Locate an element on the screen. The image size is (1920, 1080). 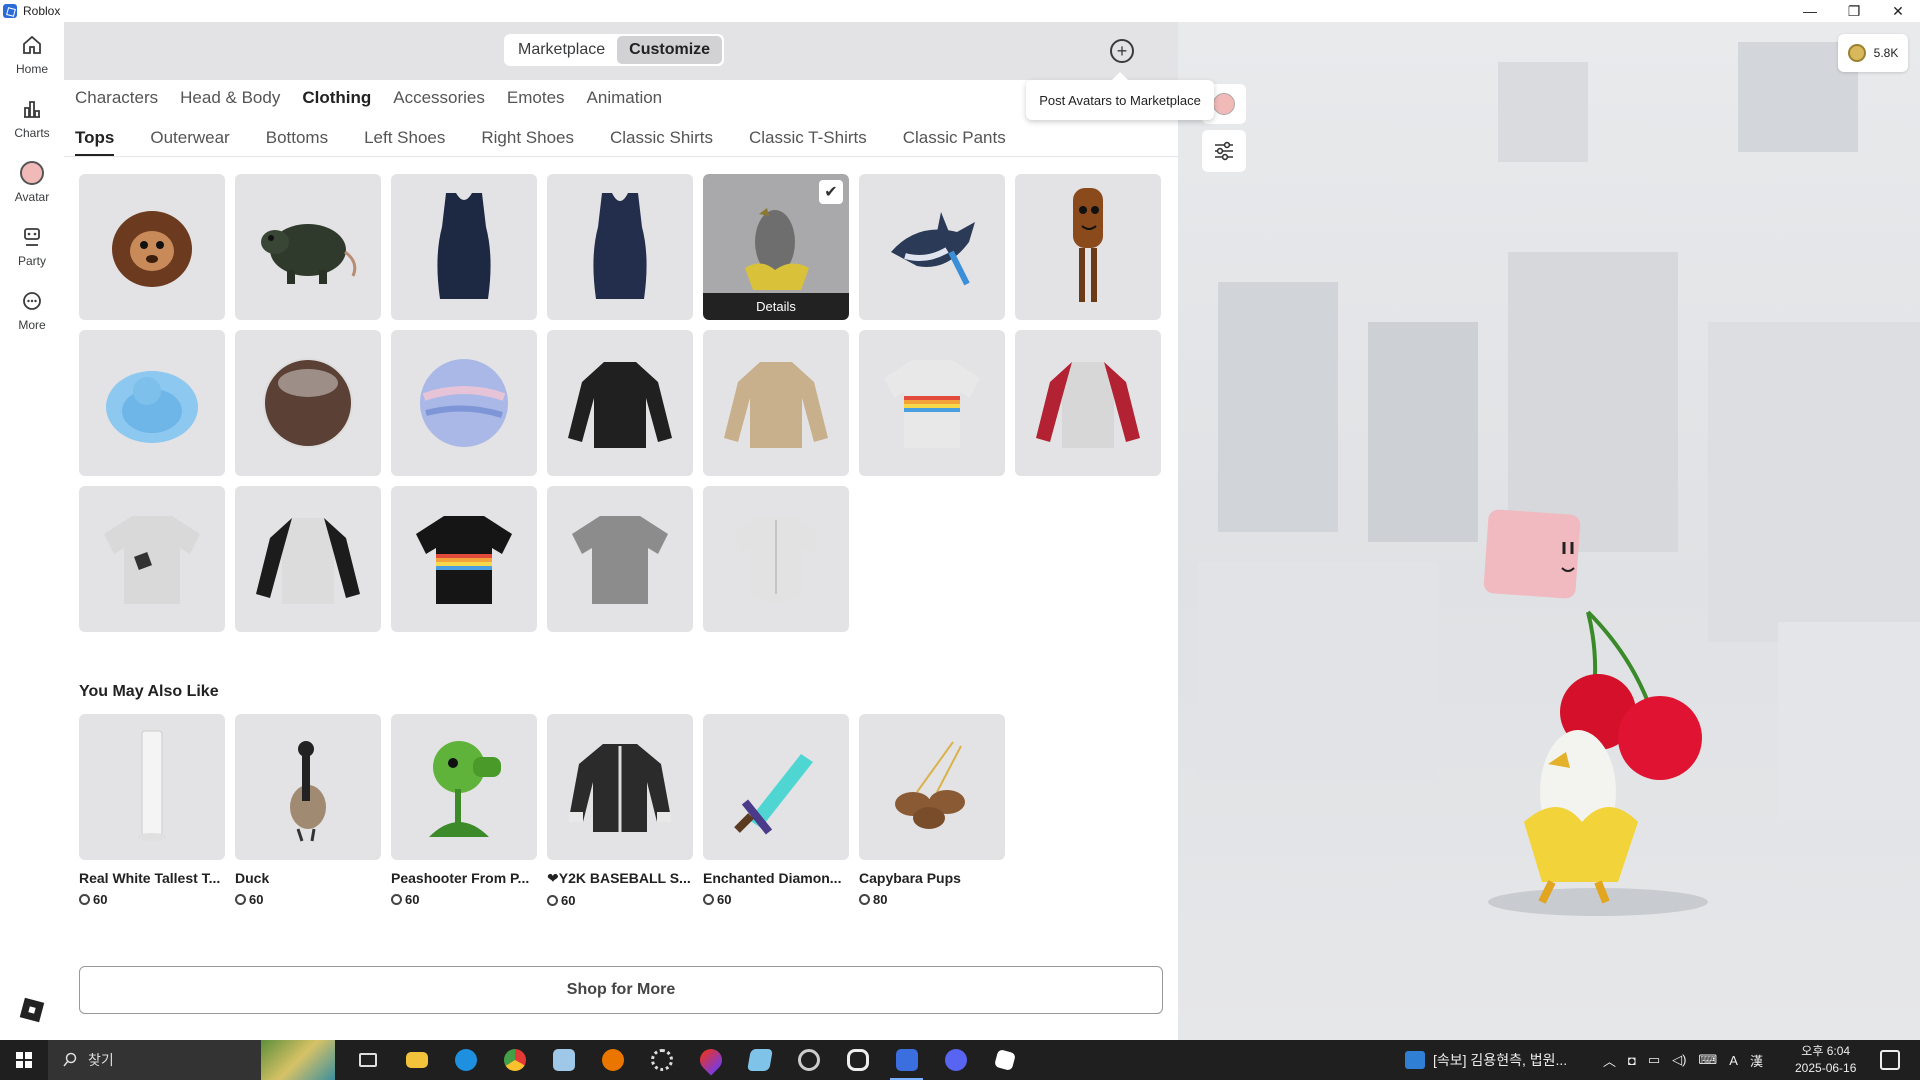
subtab-left-shoes: Left Shoes is located at coordinates (404, 142).